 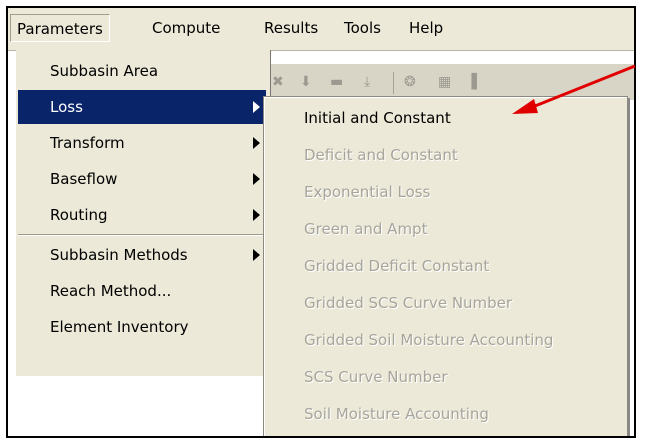 What do you see at coordinates (408, 303) in the screenshot?
I see `submenu-item-label: Gridded SCS Curve Number` at bounding box center [408, 303].